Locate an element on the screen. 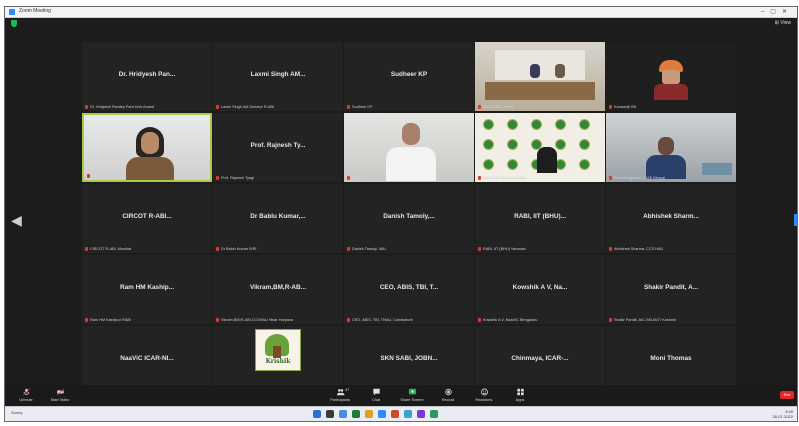  apps-button: Apps is located at coordinates (520, 395).